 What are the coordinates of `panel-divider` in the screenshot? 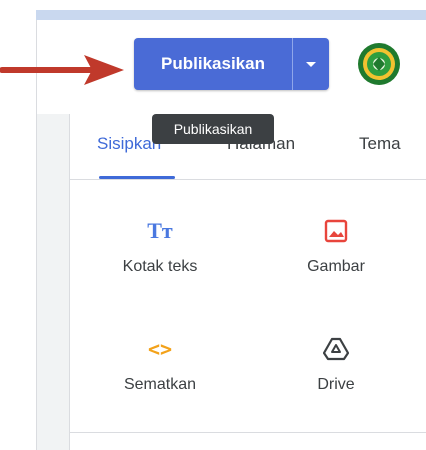 It's located at (248, 432).